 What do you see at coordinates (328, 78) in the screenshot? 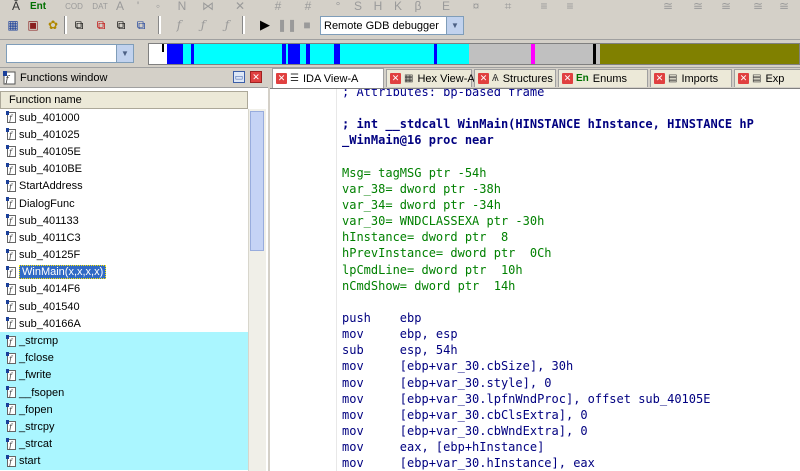
I see `tab-ida-view-a: ✕ ☰ IDA View-A` at bounding box center [328, 78].